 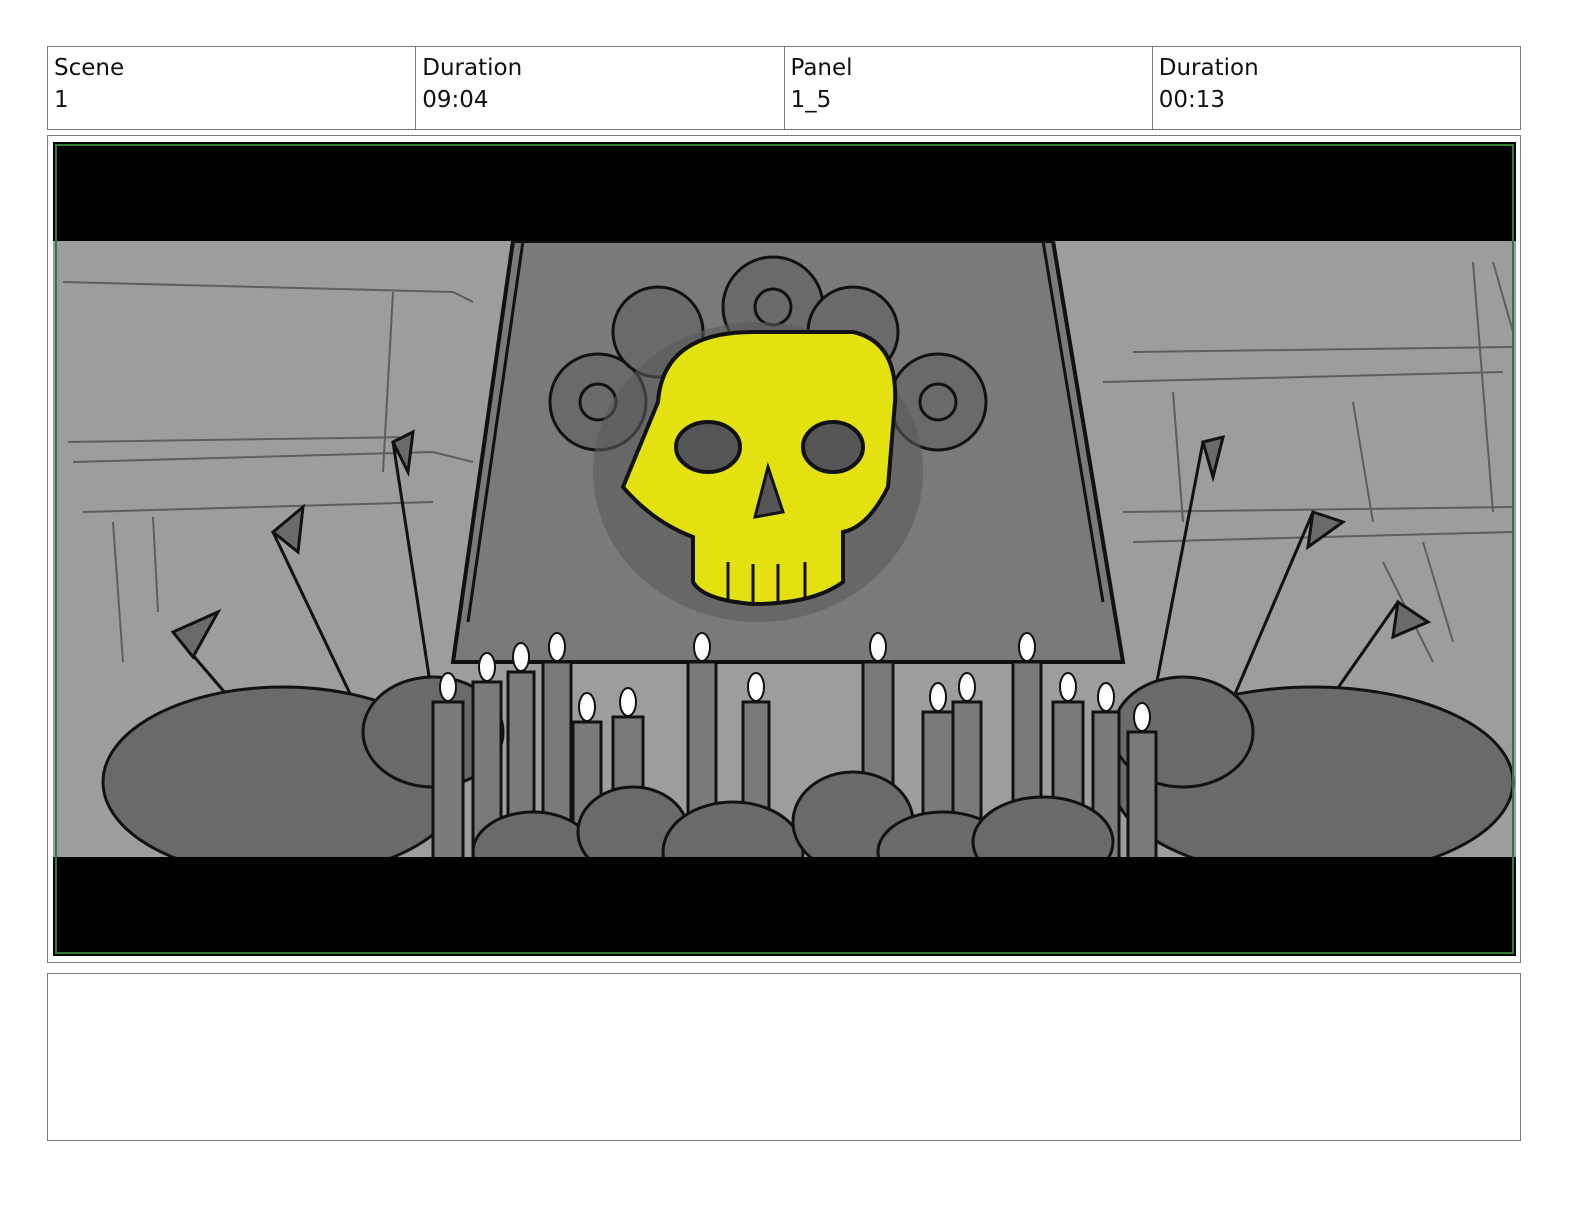 What do you see at coordinates (599, 88) in the screenshot?
I see `scene-duration-cell: Duration 09:04` at bounding box center [599, 88].